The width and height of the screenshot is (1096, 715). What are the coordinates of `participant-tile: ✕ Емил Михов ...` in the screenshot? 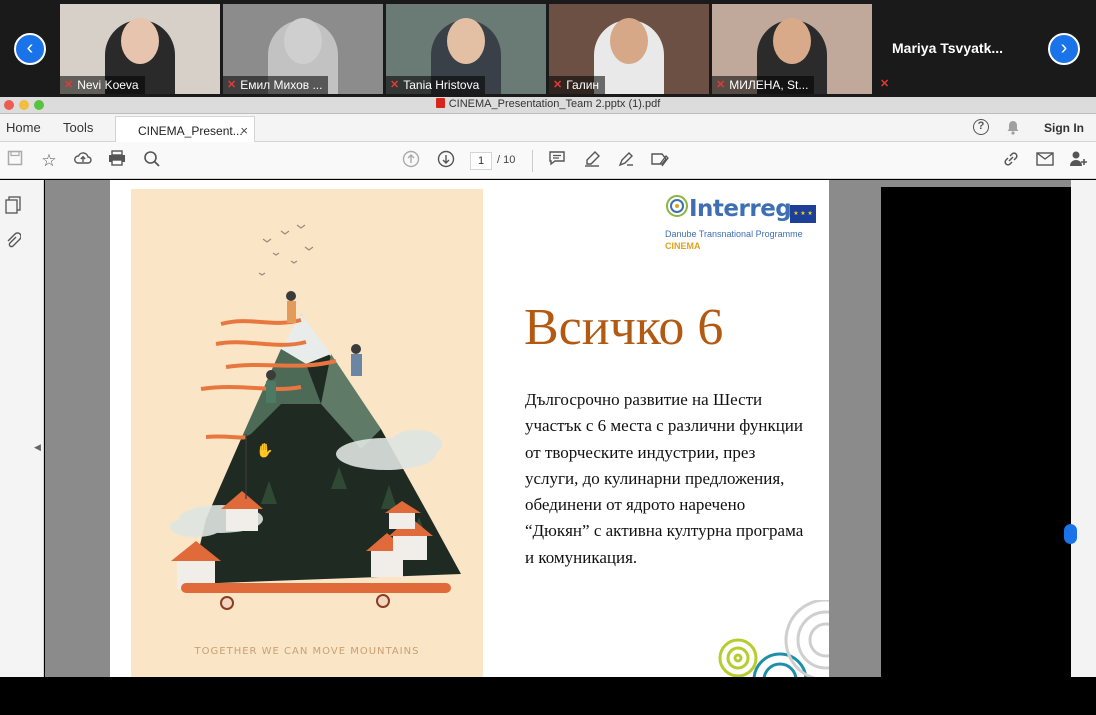 It's located at (303, 49).